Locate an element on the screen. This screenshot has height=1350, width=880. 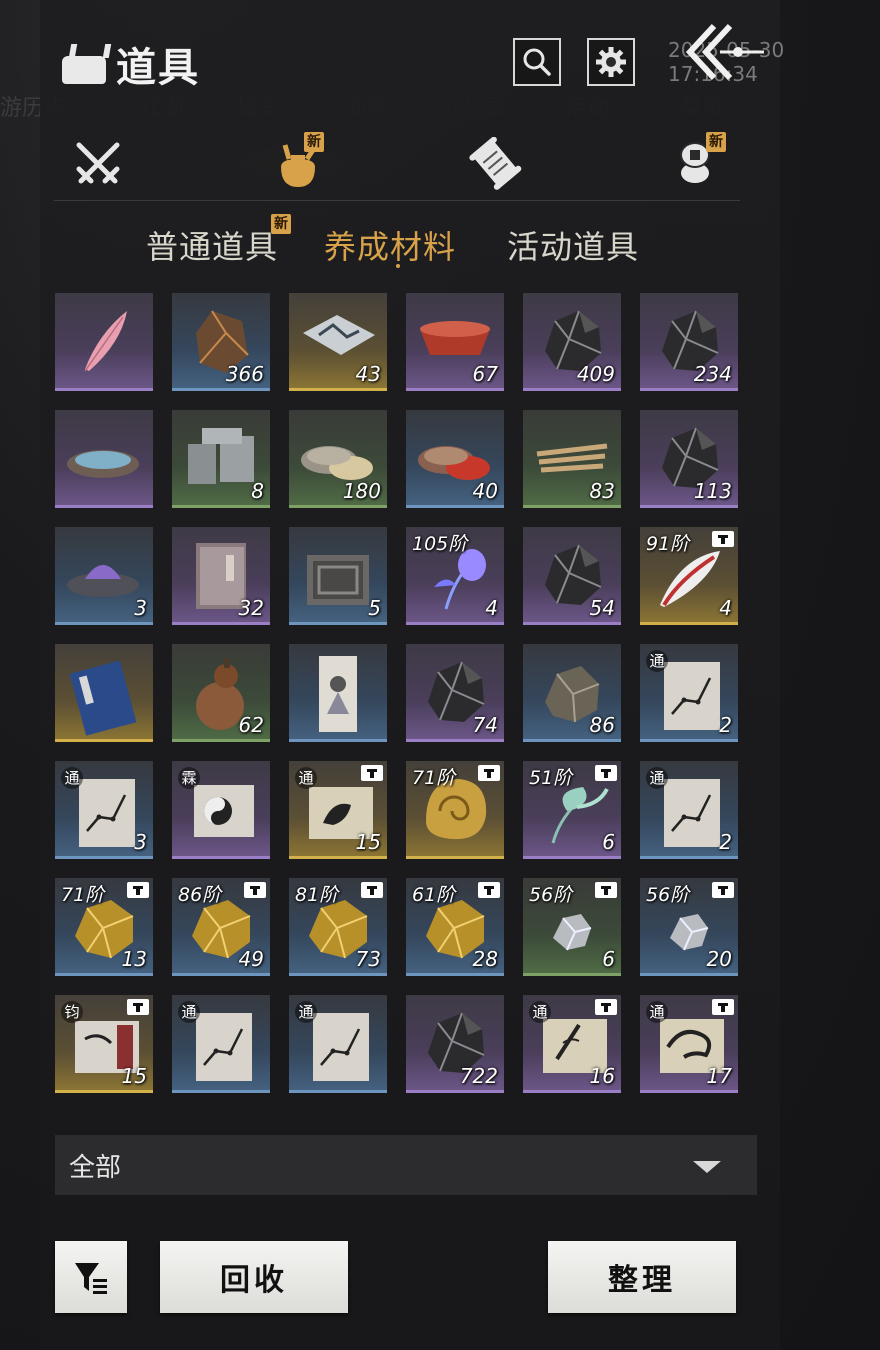
search-button is located at coordinates (537, 62).